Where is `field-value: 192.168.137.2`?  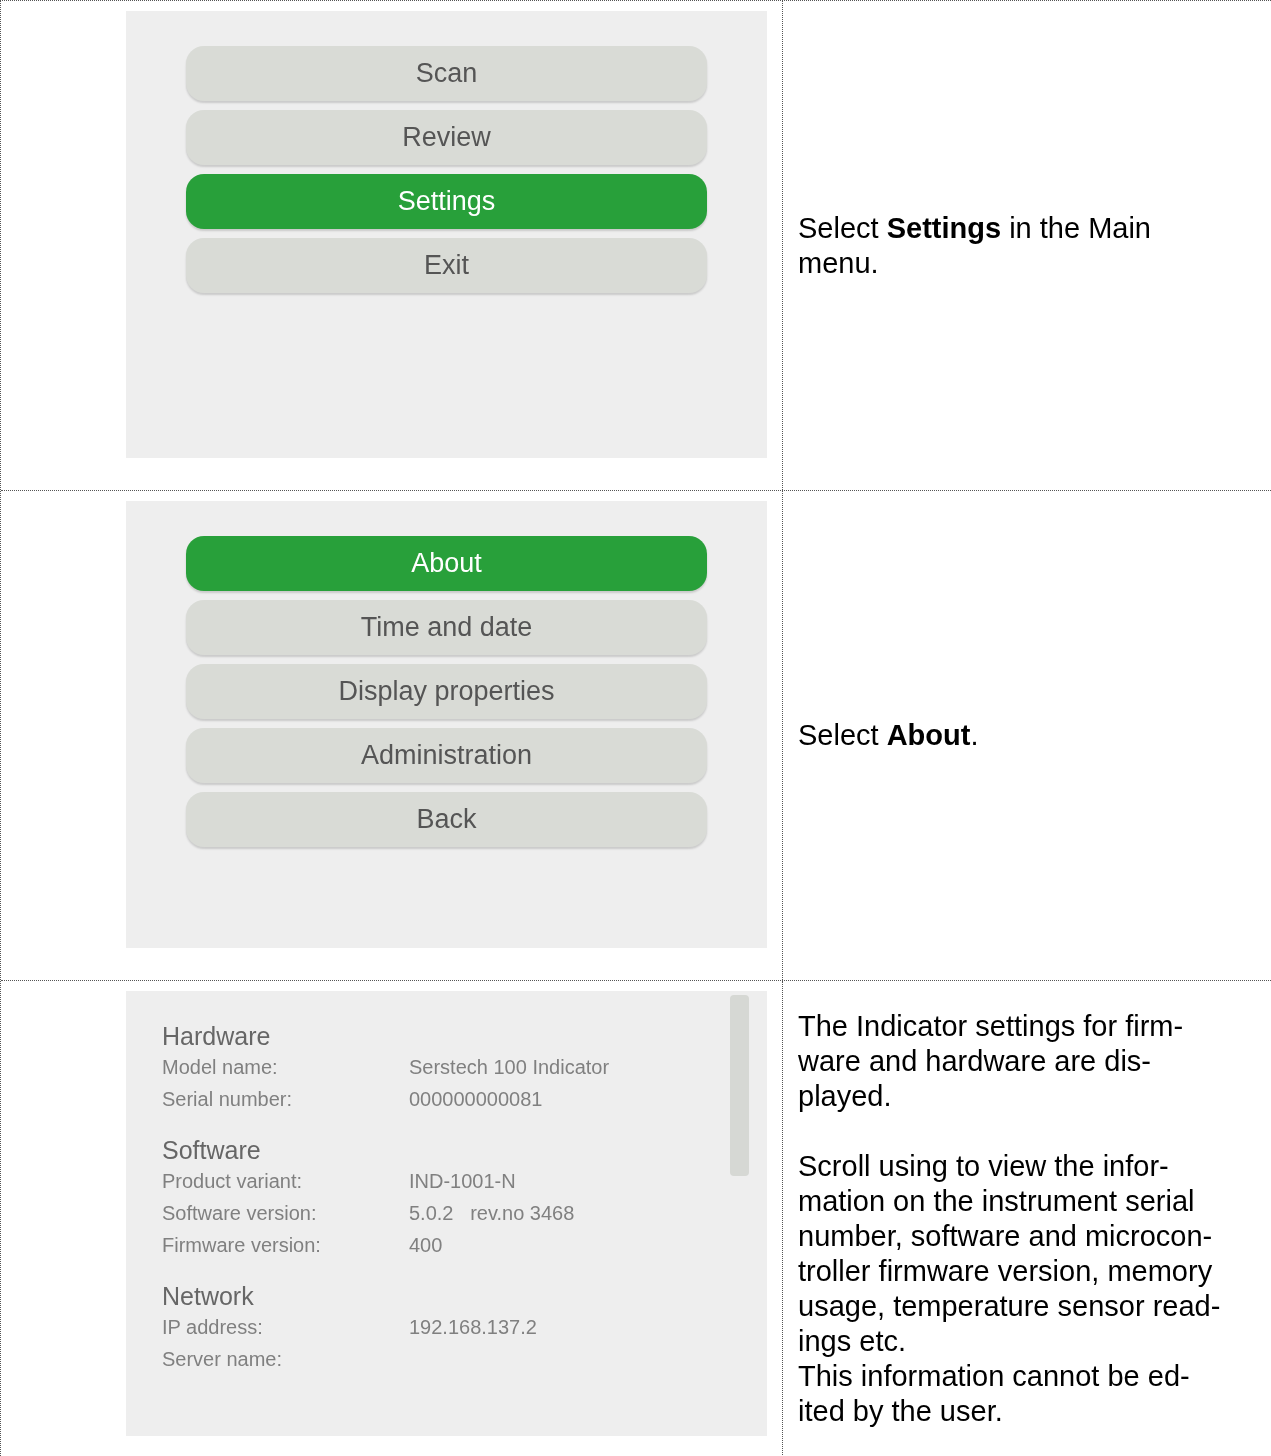
field-value: 192.168.137.2 is located at coordinates (473, 1327).